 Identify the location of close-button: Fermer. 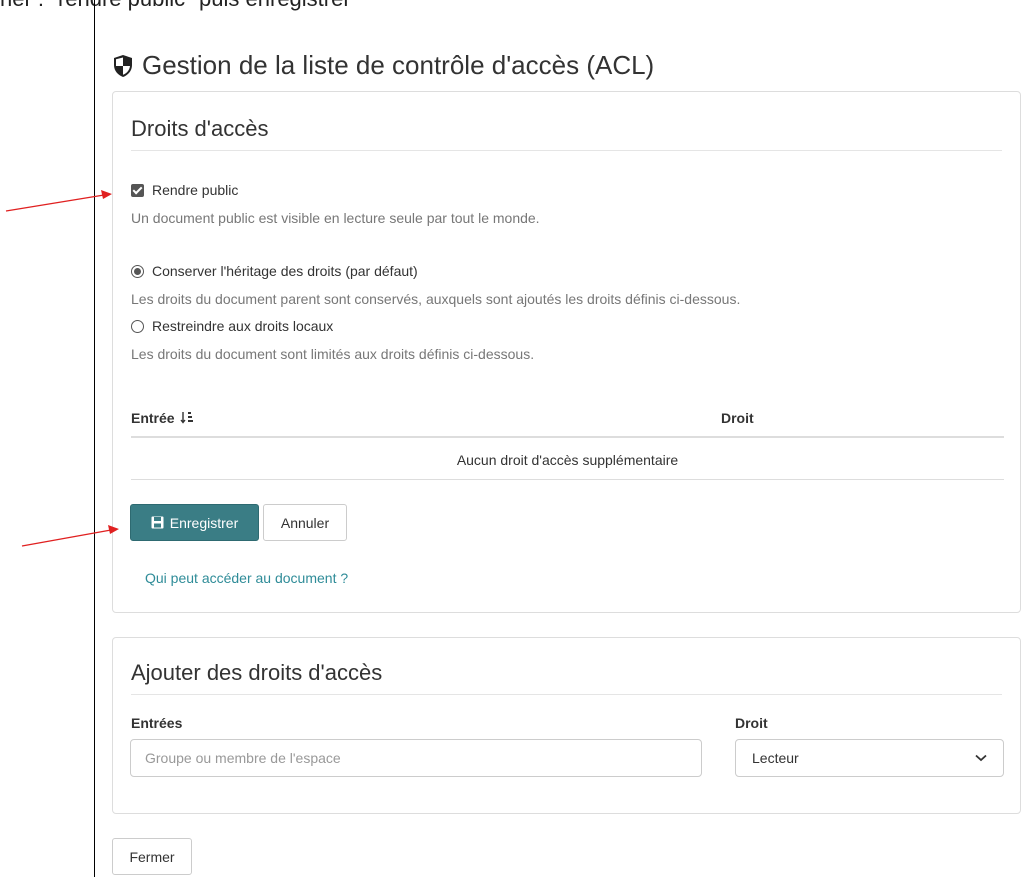
(152, 856).